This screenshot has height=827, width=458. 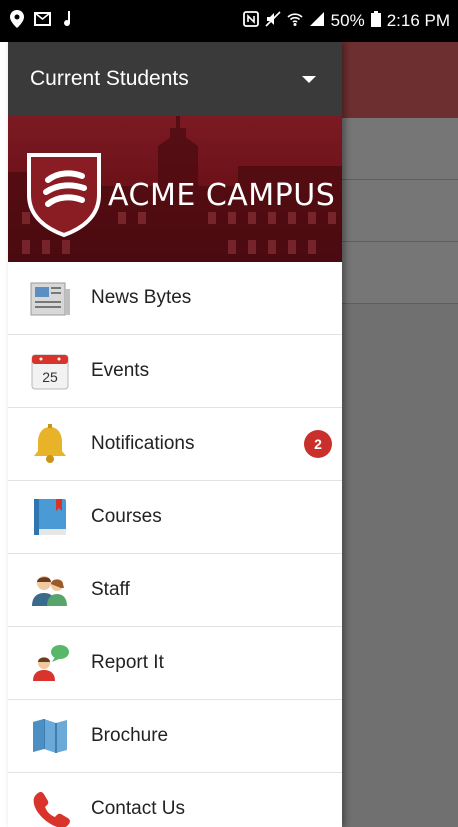 What do you see at coordinates (317, 21) in the screenshot?
I see `signal-icon` at bounding box center [317, 21].